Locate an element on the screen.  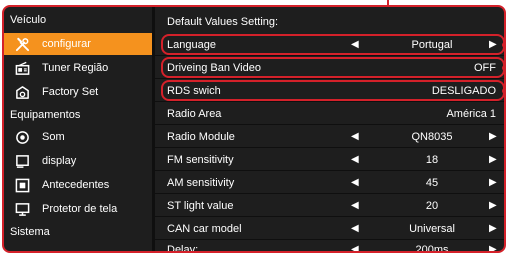
setting-row-fm-sensitivity: FM sensitivity ◀ 18 ▶ is located at coordinates (329, 160).